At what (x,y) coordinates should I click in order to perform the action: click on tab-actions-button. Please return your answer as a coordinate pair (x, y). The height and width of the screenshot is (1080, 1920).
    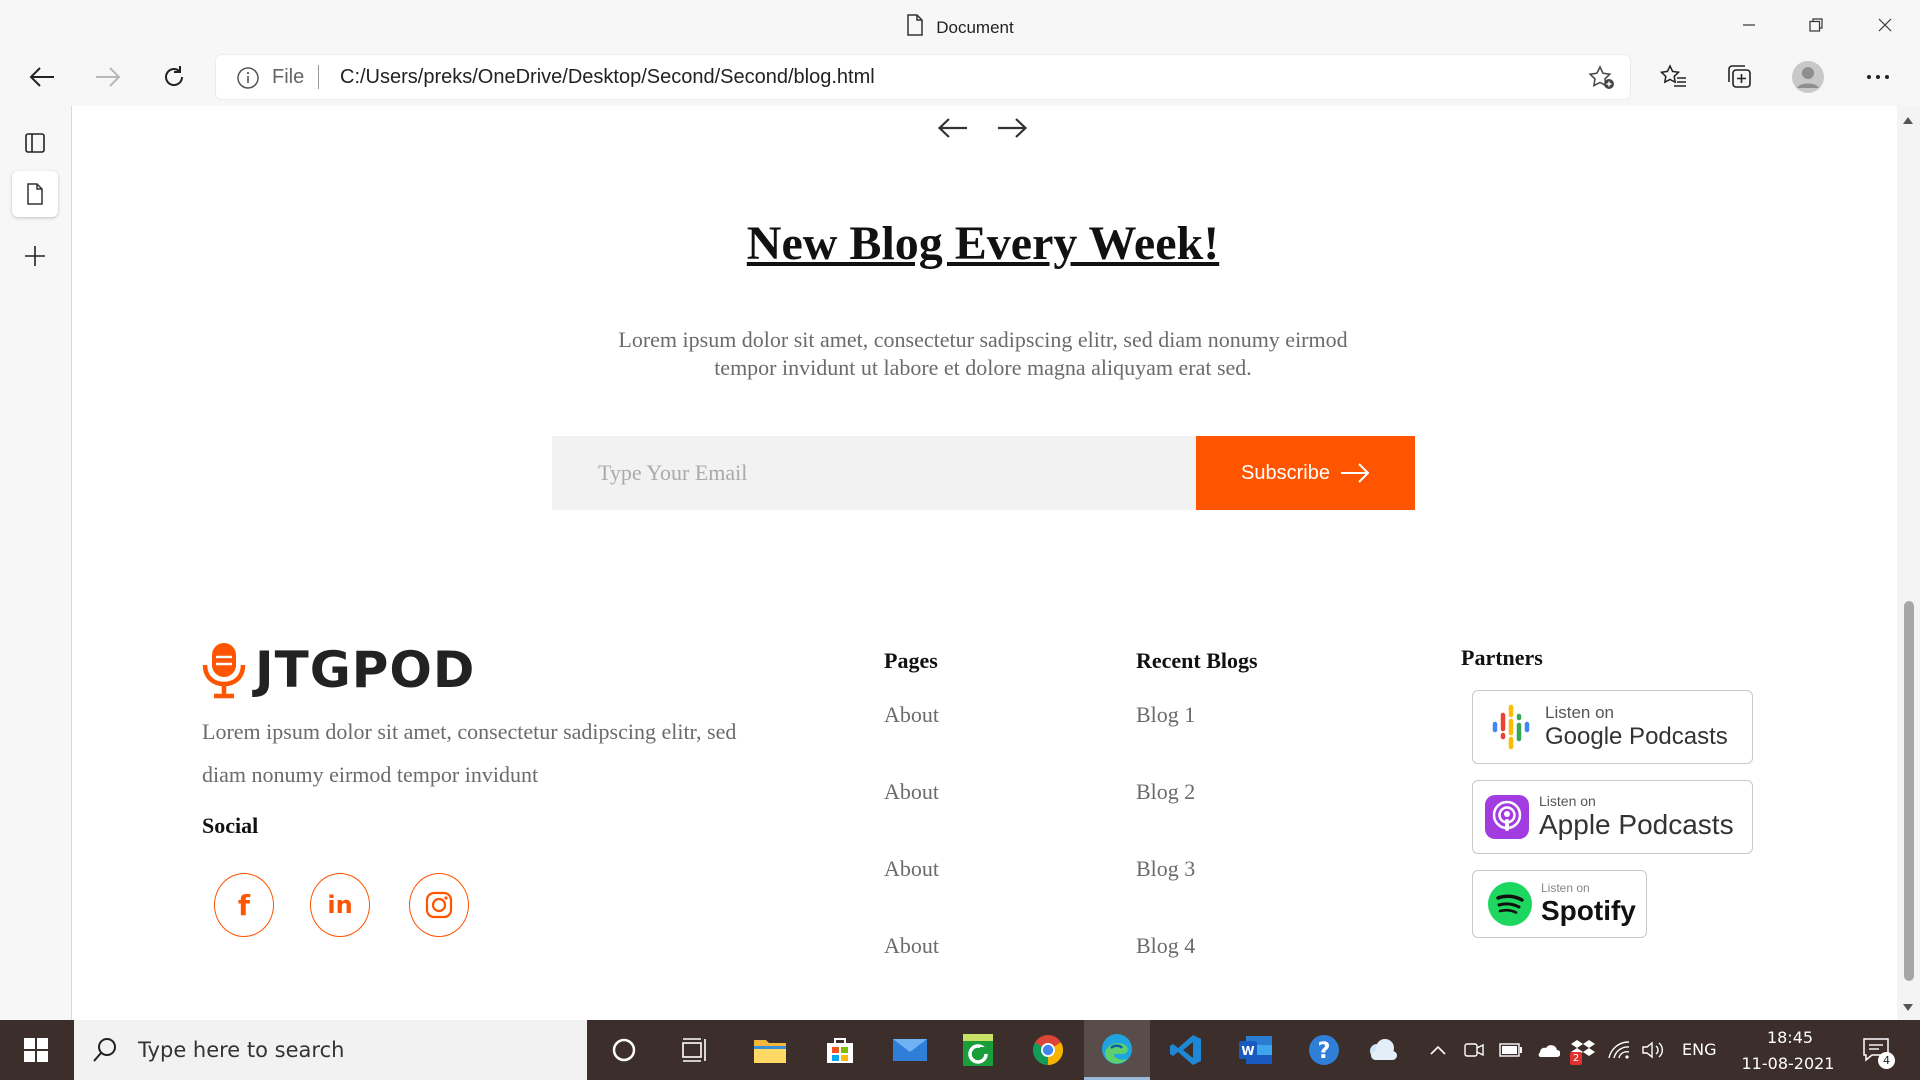
    Looking at the image, I should click on (35, 143).